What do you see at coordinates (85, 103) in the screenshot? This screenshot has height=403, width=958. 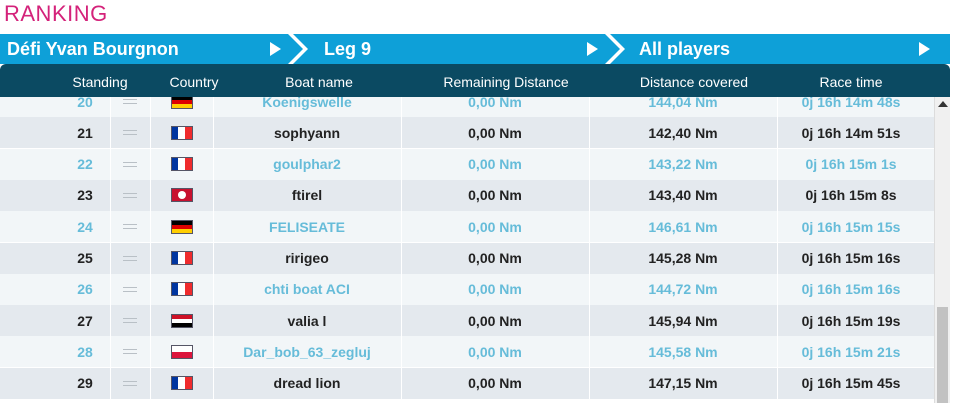 I see `standing-cell: 20` at bounding box center [85, 103].